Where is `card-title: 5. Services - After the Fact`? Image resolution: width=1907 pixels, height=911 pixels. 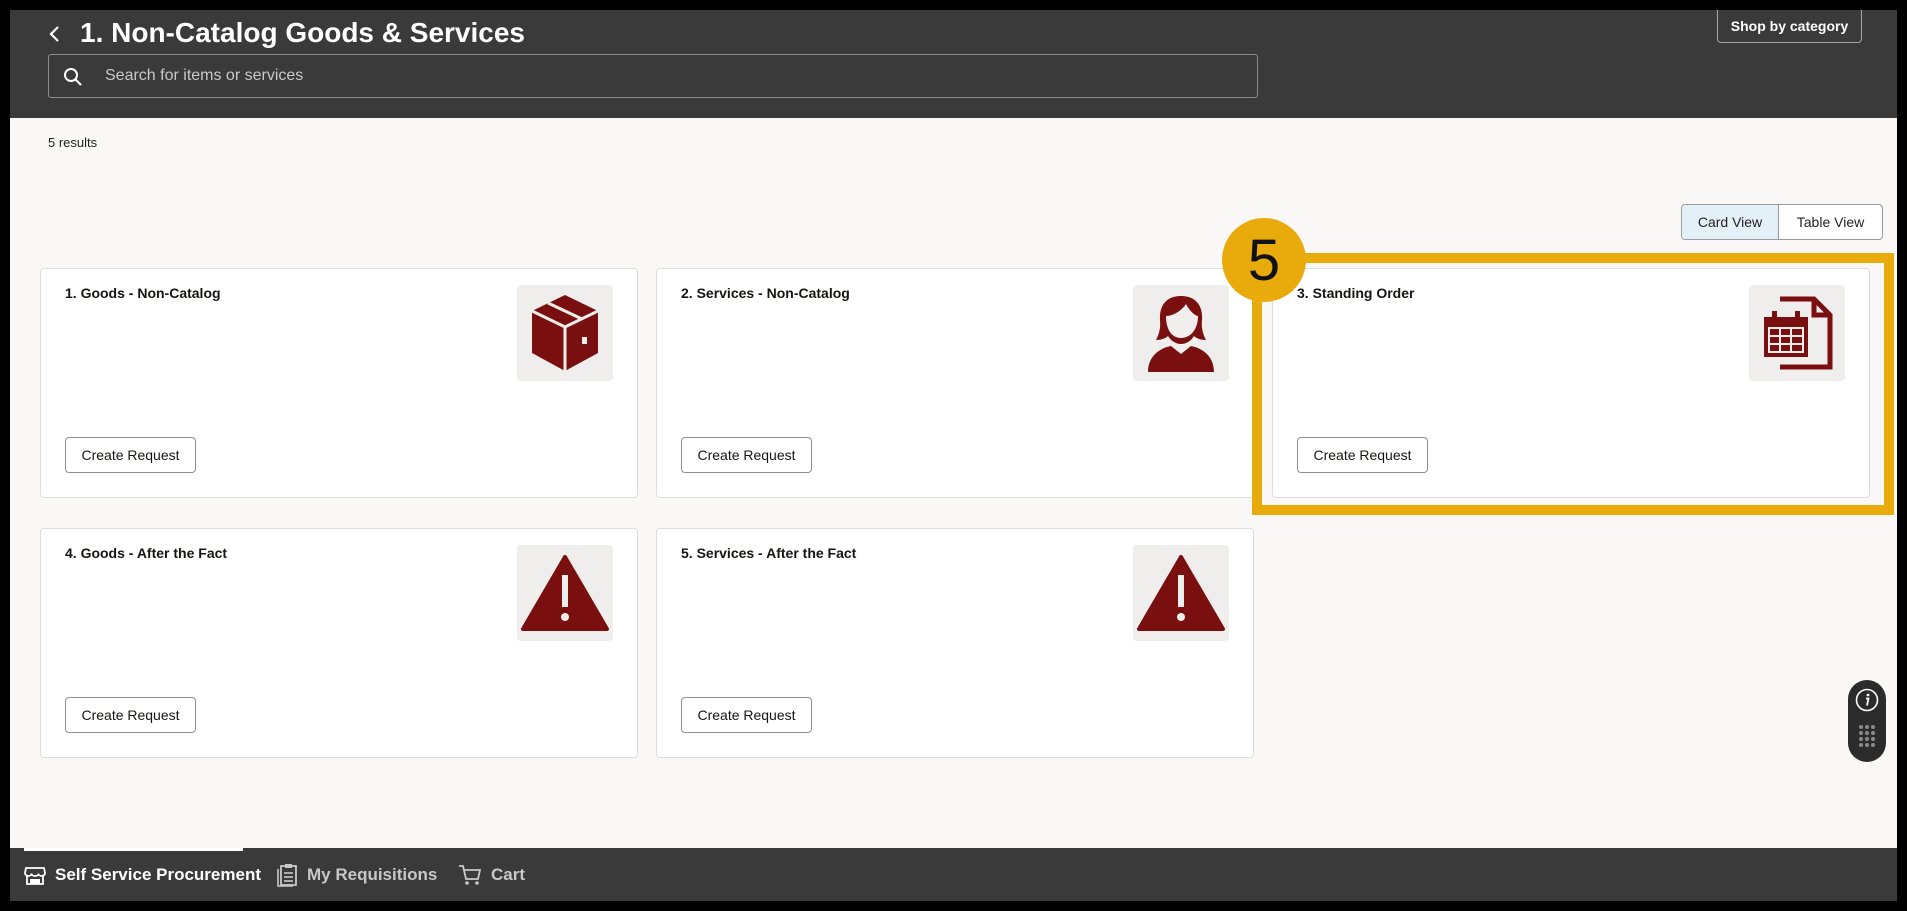 card-title: 5. Services - After the Fact is located at coordinates (769, 553).